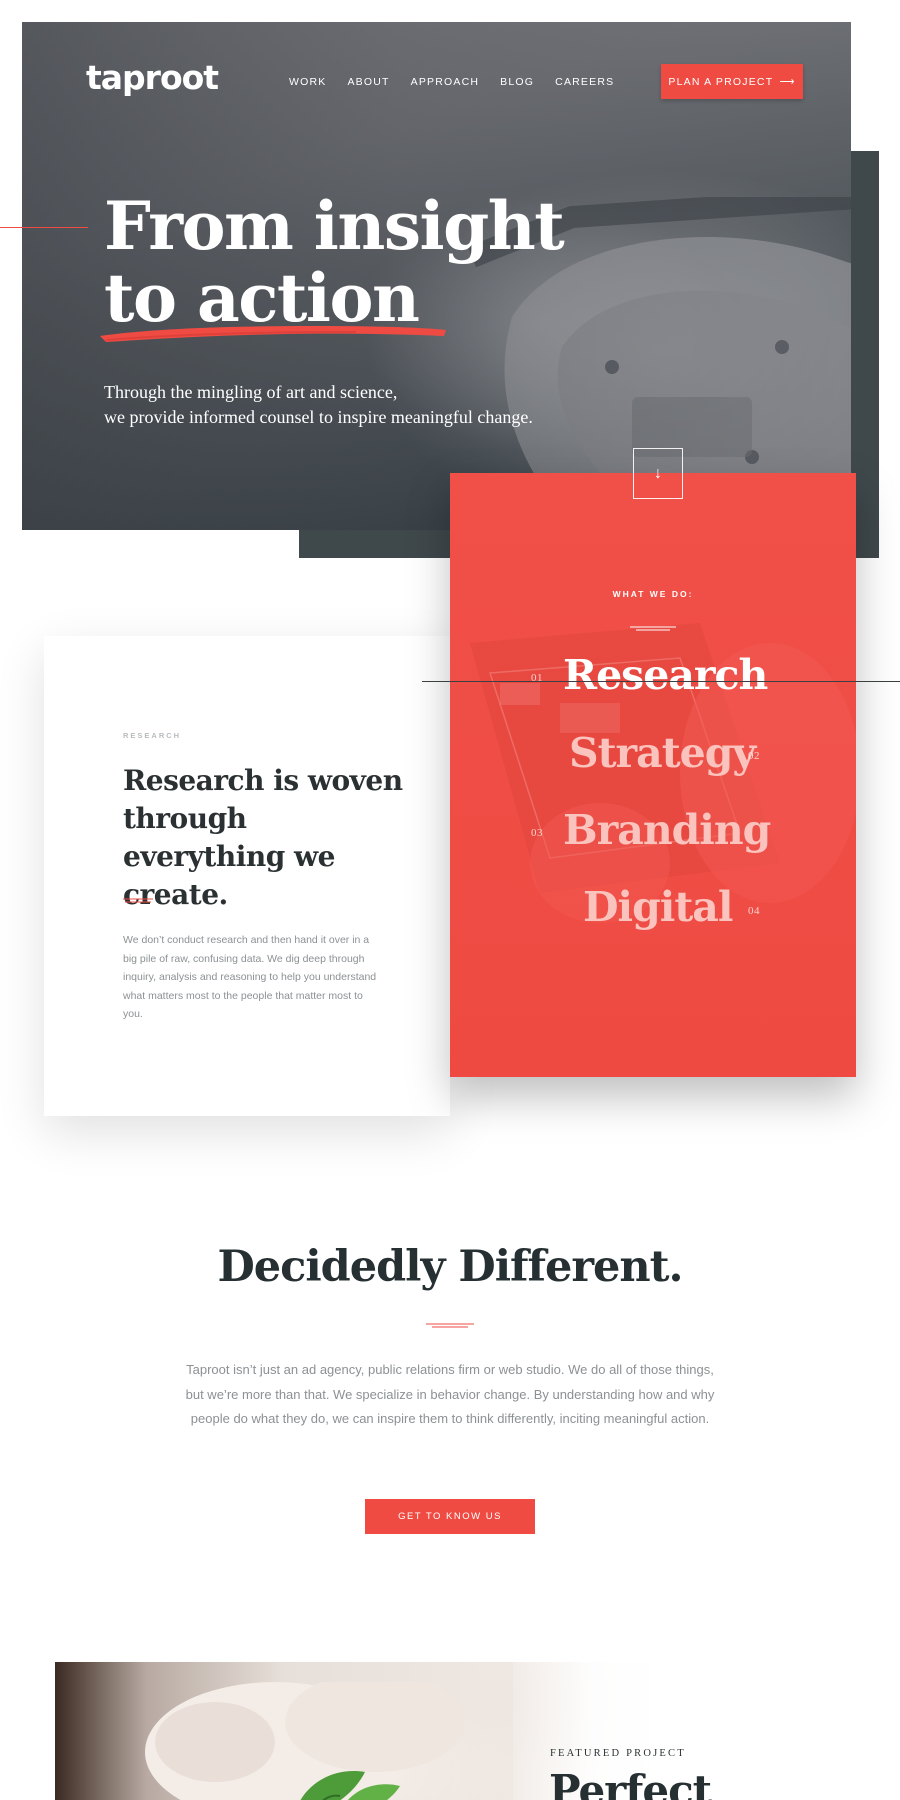 The image size is (900, 1800). Describe the element at coordinates (537, 833) in the screenshot. I see `service-number-03: 03` at that location.